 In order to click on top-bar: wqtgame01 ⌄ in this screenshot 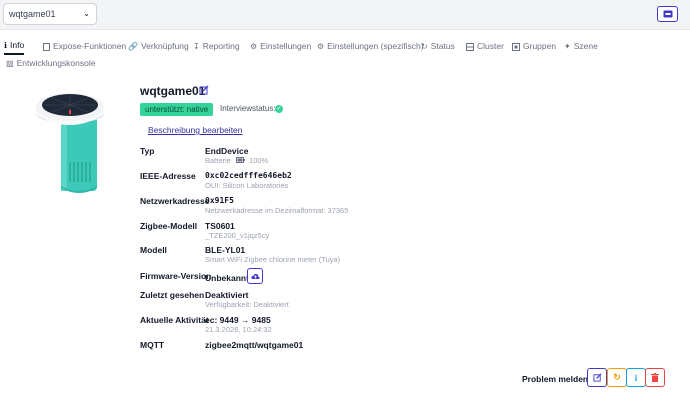, I will do `click(345, 15)`.